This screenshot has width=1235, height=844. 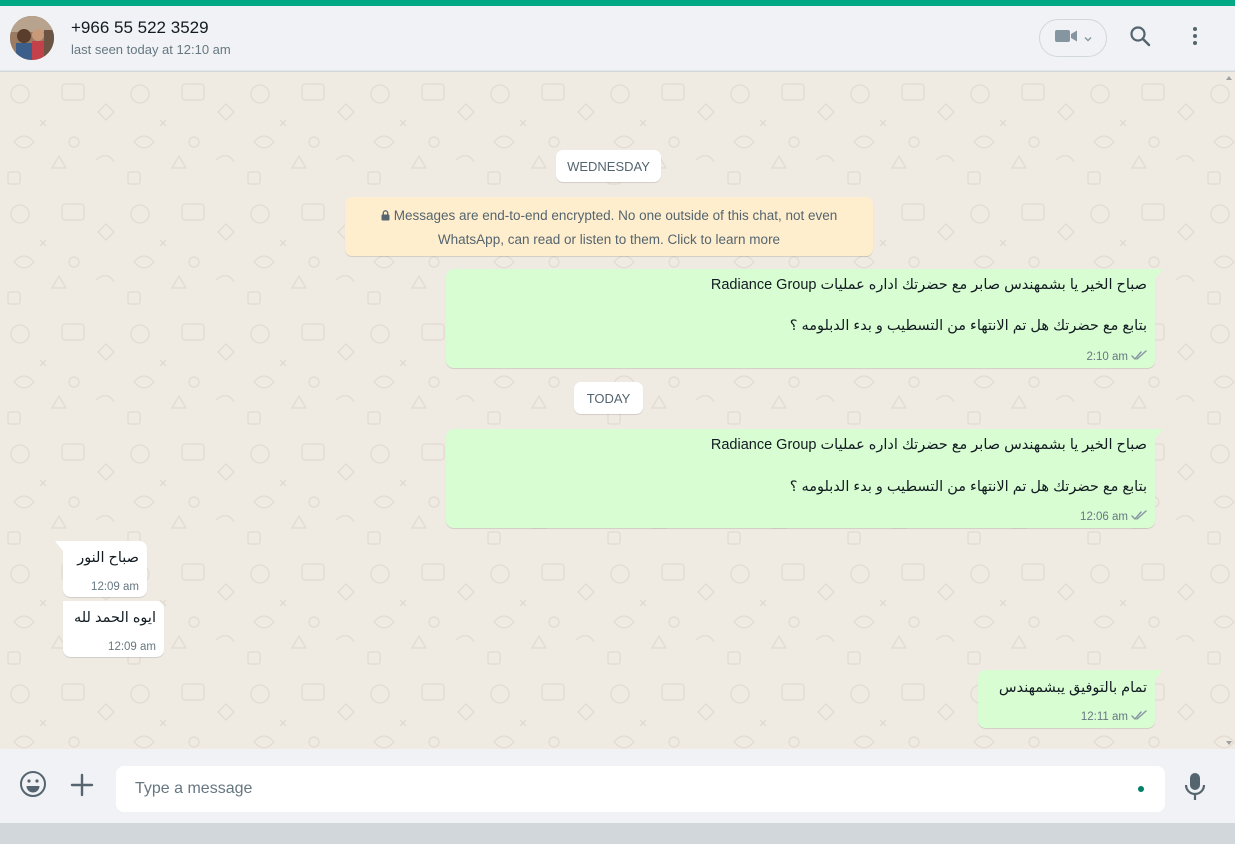 I want to click on status-dot, so click(x=1141, y=789).